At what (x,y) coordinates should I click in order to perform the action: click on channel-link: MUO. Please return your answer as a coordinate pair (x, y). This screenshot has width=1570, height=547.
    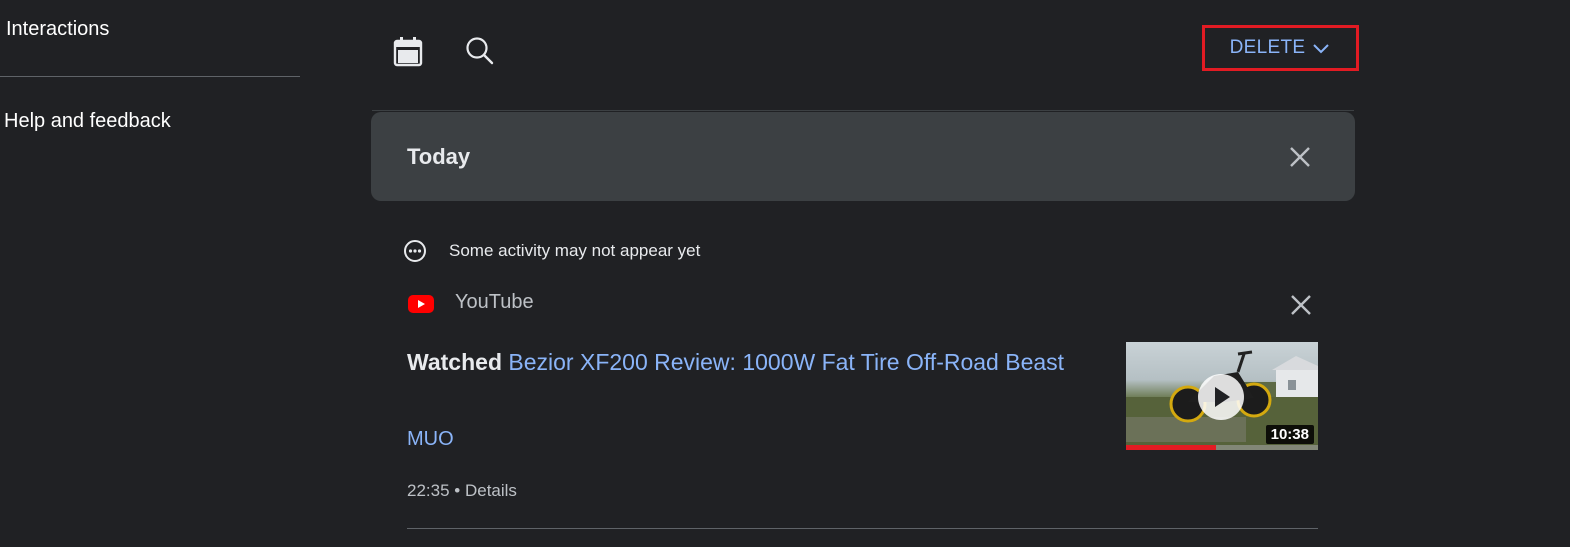
    Looking at the image, I should click on (430, 439).